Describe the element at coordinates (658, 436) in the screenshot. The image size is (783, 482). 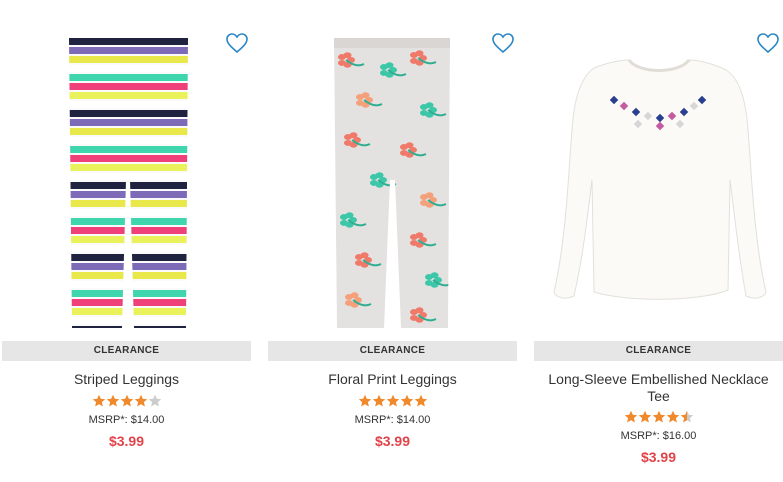
I see `msrp-price: MSRP*: $16.00` at that location.